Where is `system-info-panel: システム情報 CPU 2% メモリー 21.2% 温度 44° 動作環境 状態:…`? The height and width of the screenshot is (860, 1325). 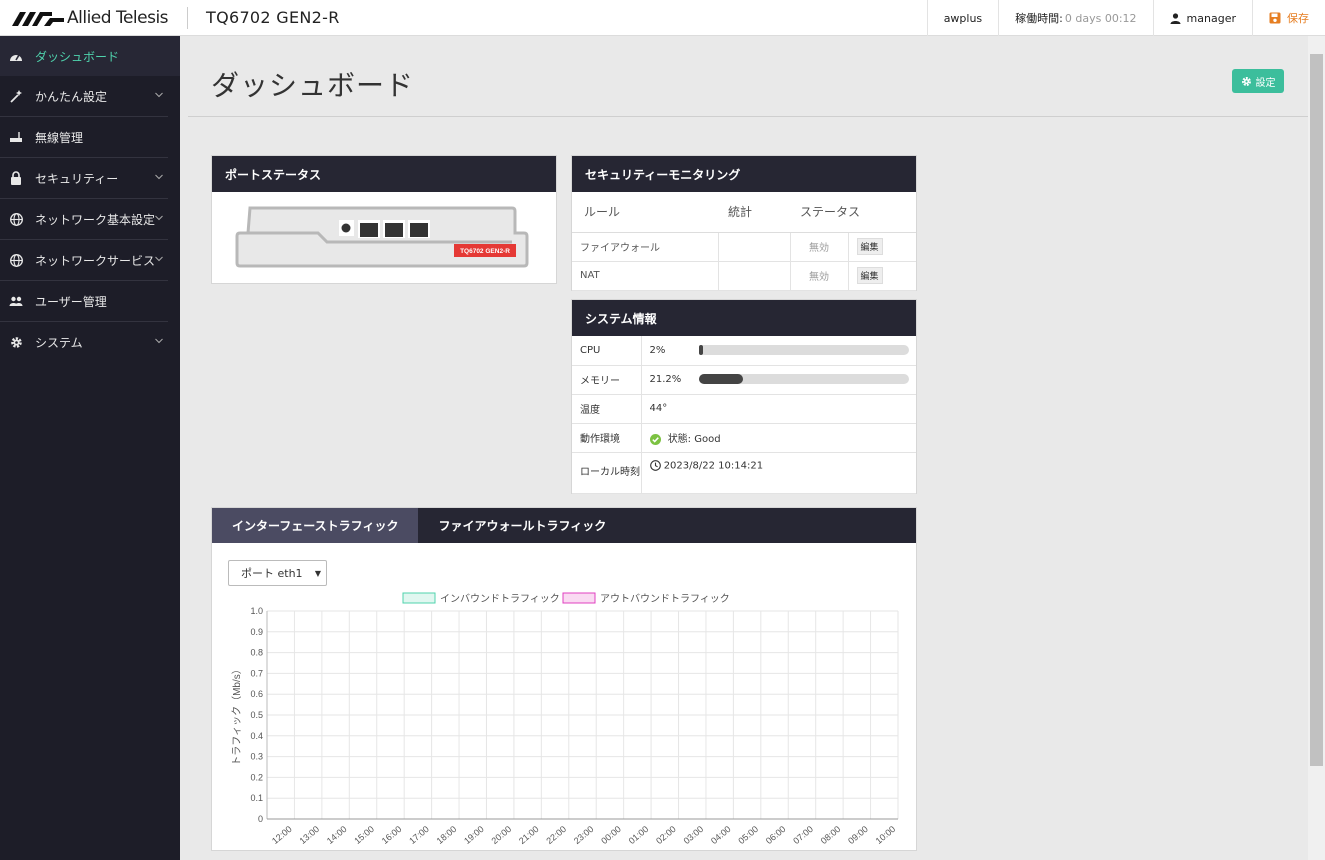
system-info-panel: システム情報 CPU 2% メモリー 21.2% 温度 44° 動作環境 状態:… is located at coordinates (744, 396).